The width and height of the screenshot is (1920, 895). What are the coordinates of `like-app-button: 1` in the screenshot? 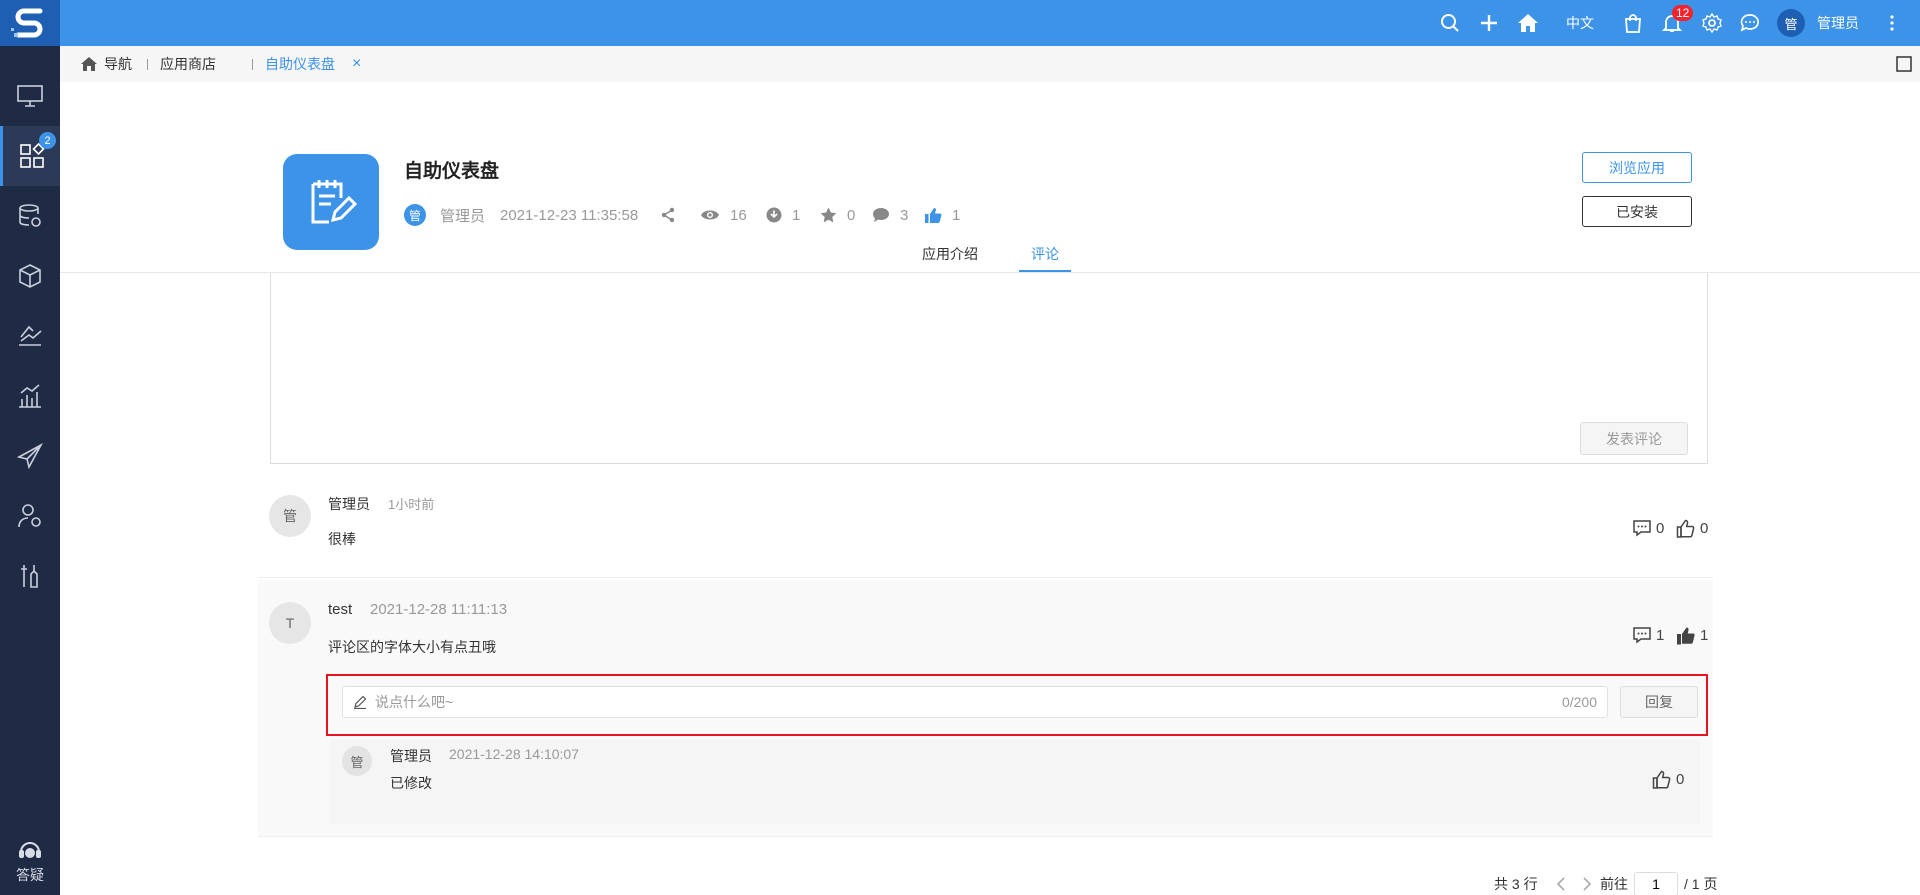 It's located at (942, 215).